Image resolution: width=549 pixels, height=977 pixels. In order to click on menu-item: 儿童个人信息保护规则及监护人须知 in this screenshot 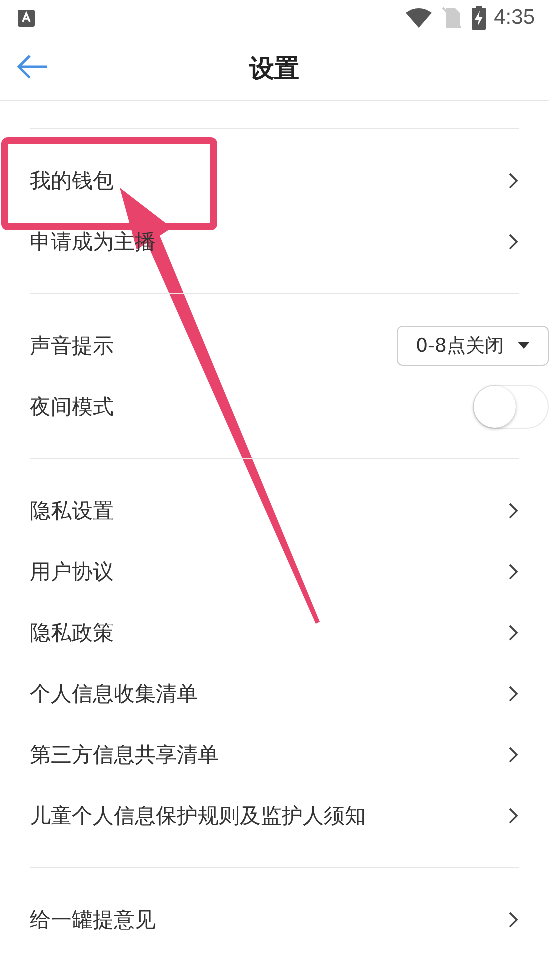, I will do `click(269, 816)`.